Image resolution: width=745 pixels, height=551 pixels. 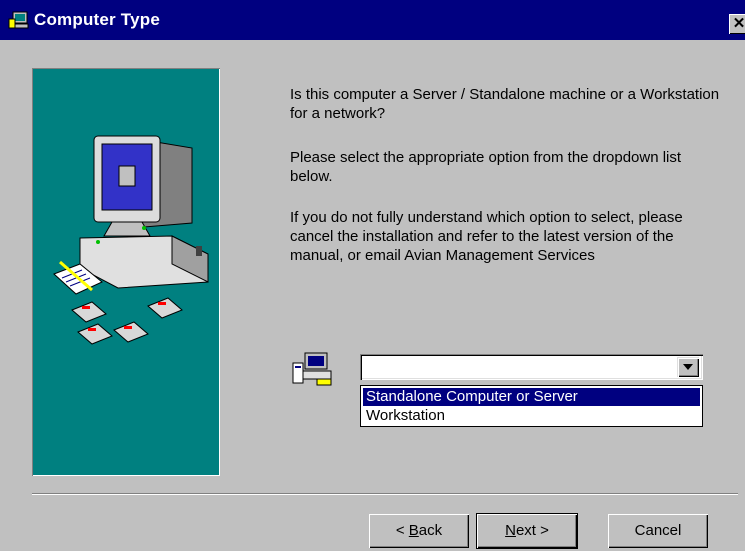 What do you see at coordinates (532, 530) in the screenshot?
I see `next-button-rest: ext >` at bounding box center [532, 530].